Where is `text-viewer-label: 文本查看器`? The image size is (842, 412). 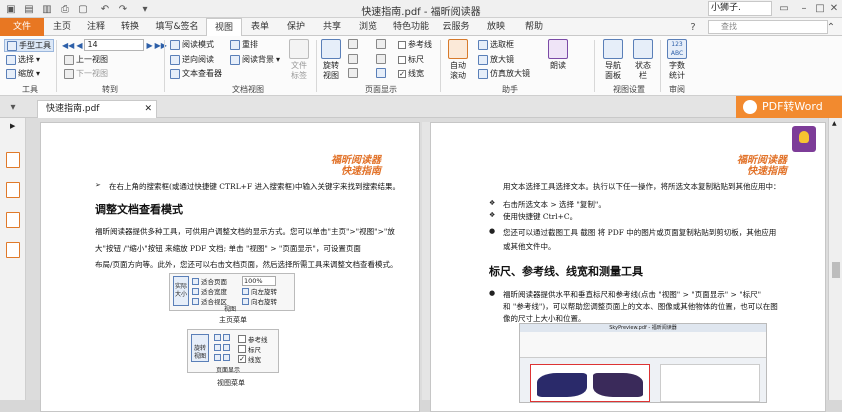 text-viewer-label: 文本查看器 is located at coordinates (202, 73).